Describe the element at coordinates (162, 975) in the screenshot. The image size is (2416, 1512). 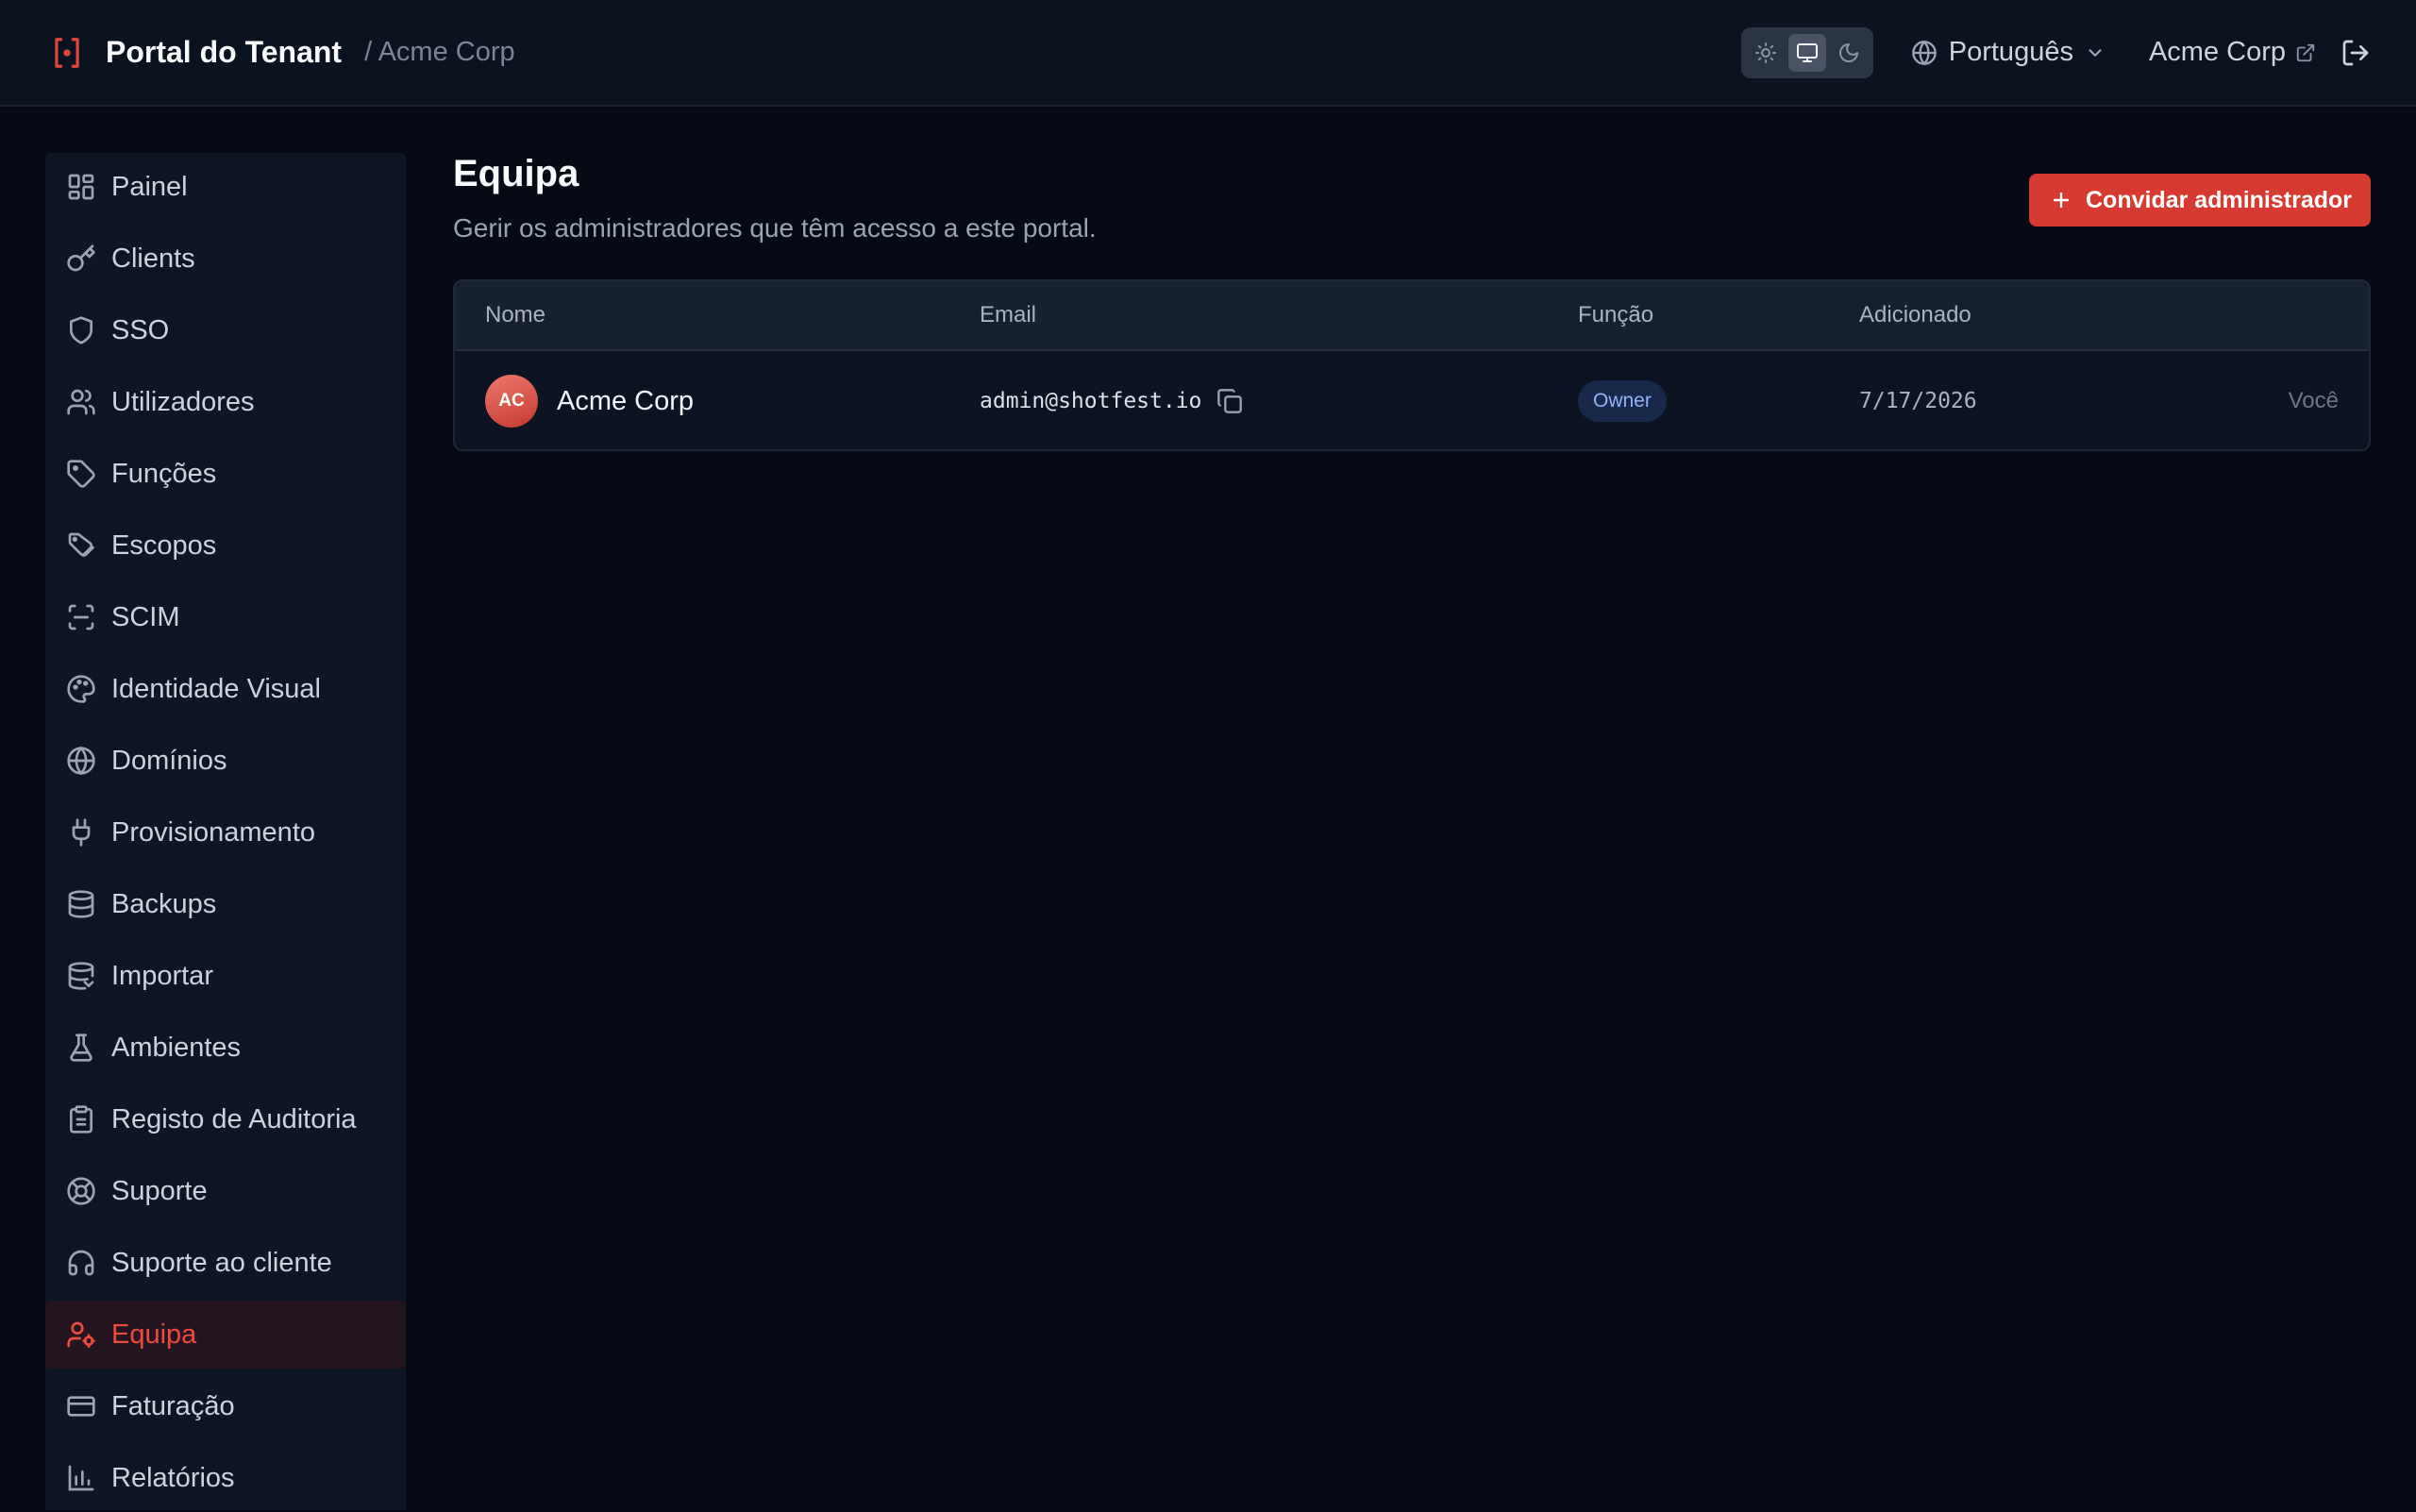
I see `sidebar-item-label: Importar` at that location.